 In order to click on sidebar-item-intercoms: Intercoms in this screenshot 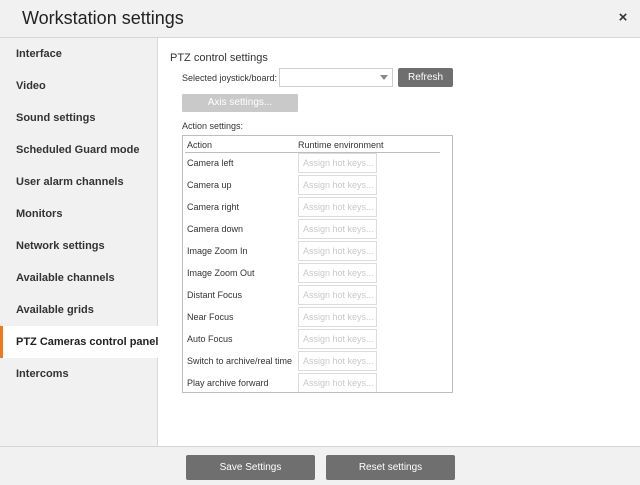, I will do `click(79, 374)`.